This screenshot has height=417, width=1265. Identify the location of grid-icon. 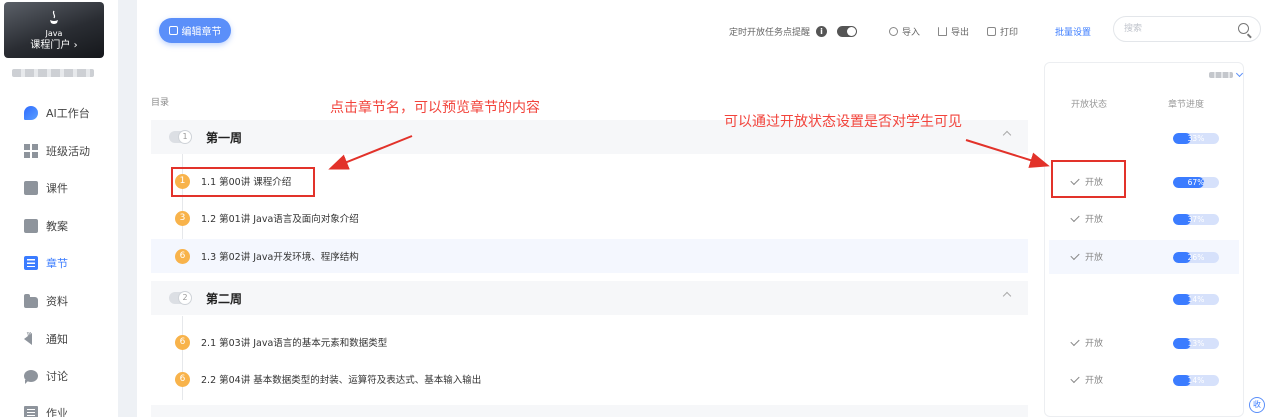
(31, 151).